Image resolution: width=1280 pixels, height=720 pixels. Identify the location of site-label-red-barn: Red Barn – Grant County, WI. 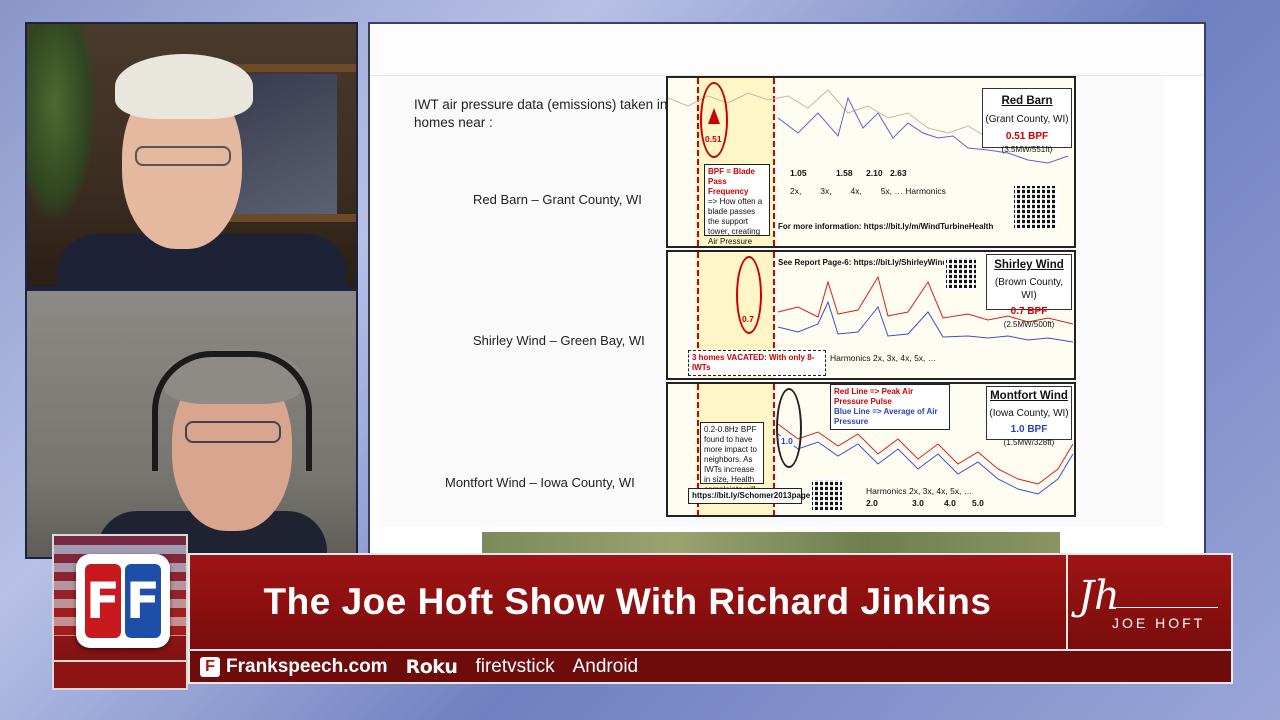
(557, 199).